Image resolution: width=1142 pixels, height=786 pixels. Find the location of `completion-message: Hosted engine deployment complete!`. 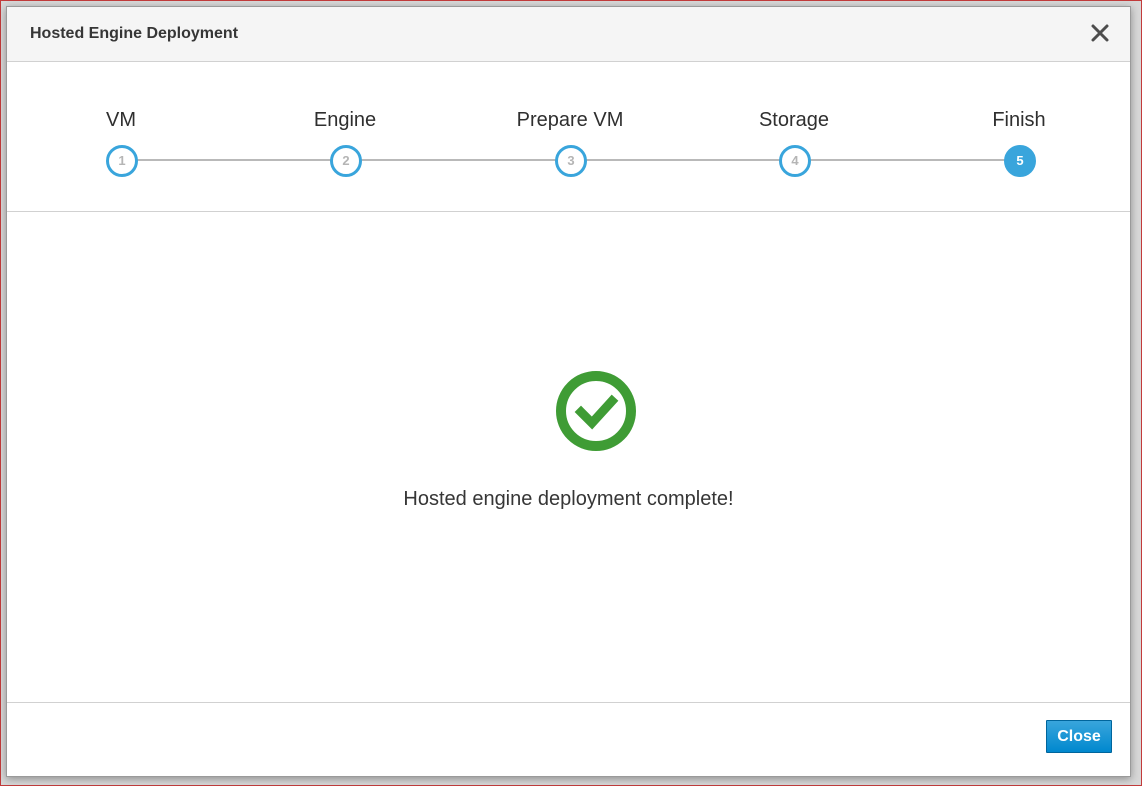

completion-message: Hosted engine deployment complete! is located at coordinates (568, 499).